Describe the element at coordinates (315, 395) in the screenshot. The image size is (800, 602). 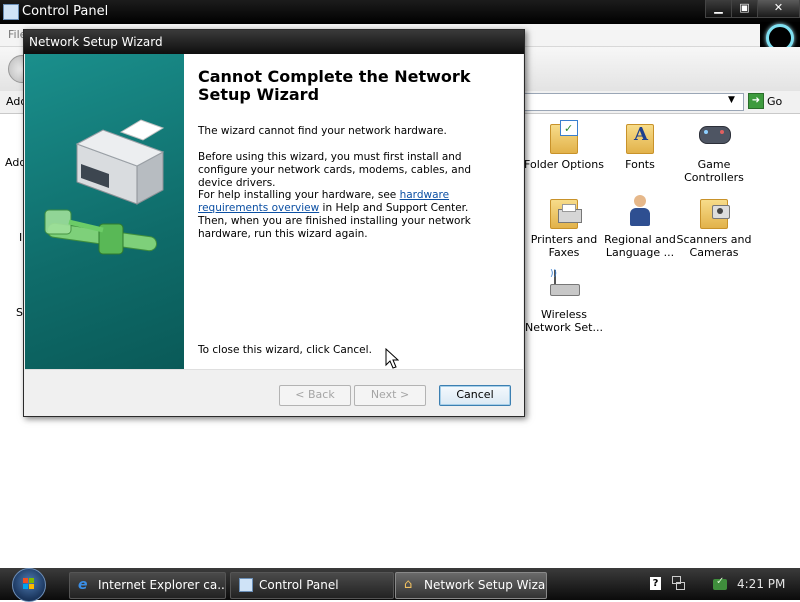
I see `back-button: < Back` at that location.